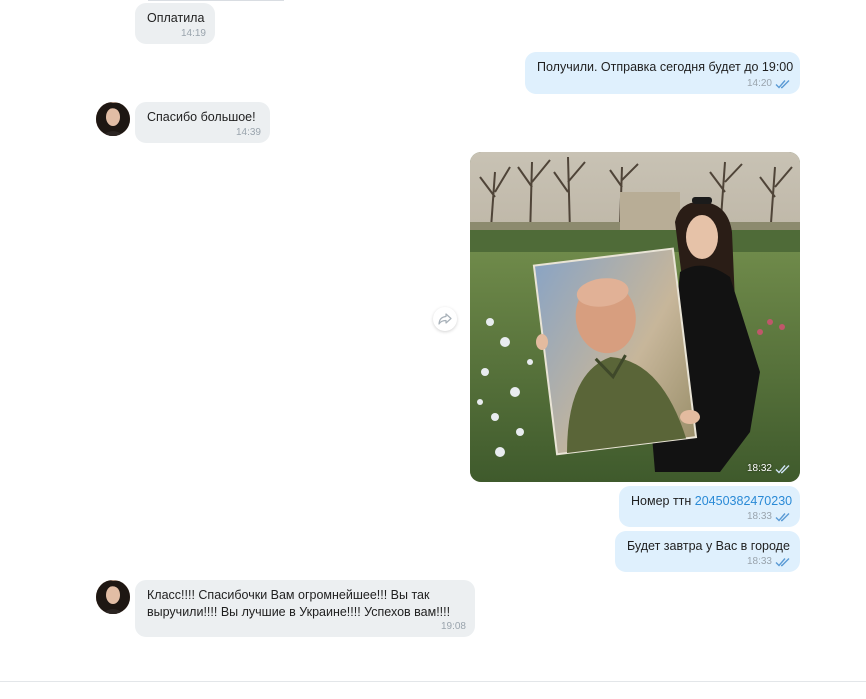 The image size is (866, 699). What do you see at coordinates (176, 18) in the screenshot?
I see `message-text: Оплатила` at bounding box center [176, 18].